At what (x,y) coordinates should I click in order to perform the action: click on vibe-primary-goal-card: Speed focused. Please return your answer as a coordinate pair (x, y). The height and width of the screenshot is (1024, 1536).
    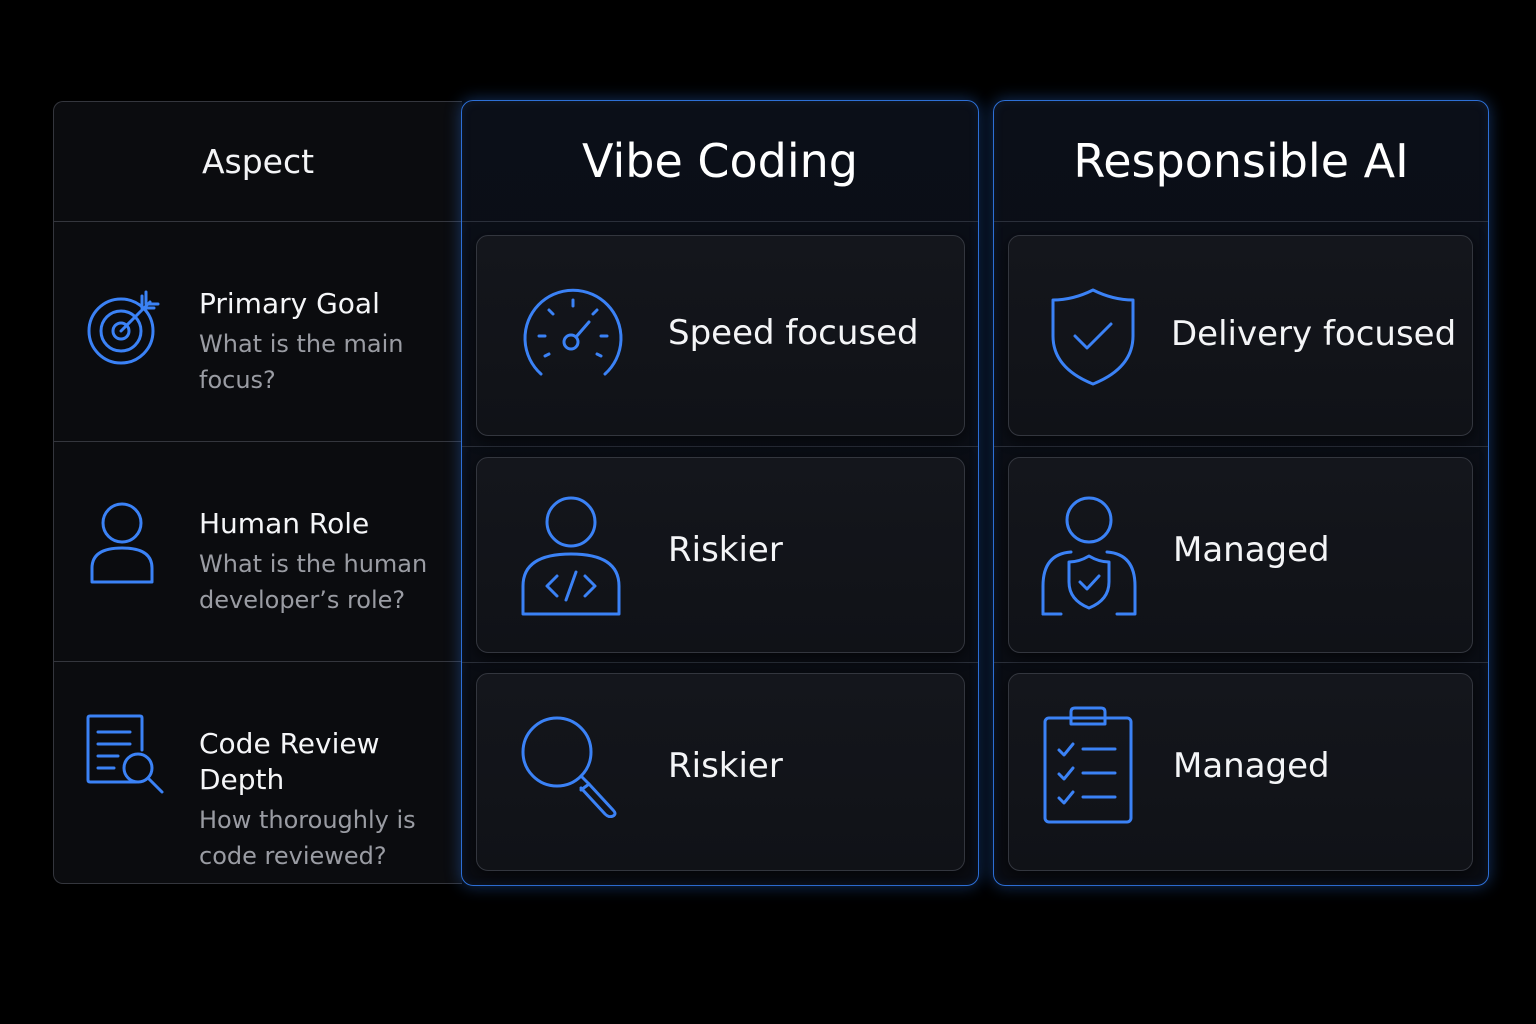
    Looking at the image, I should click on (720, 335).